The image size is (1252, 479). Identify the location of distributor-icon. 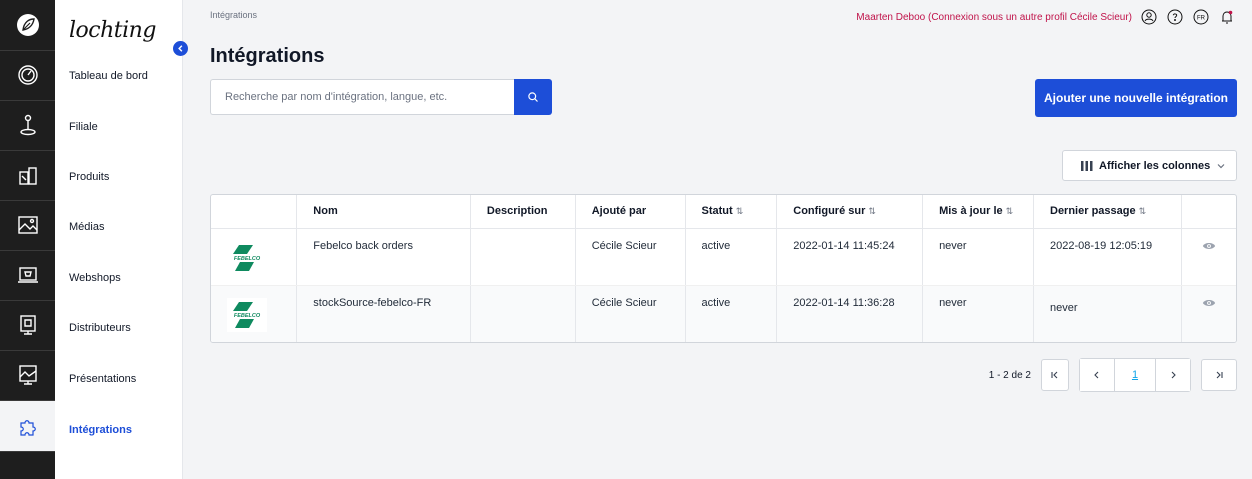
(27, 325).